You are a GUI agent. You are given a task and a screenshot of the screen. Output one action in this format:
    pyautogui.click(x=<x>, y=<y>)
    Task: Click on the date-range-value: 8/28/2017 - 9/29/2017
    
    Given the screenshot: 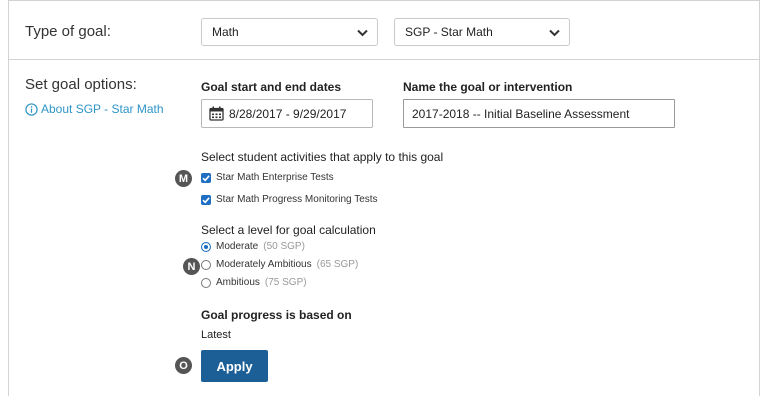 What is the action you would take?
    pyautogui.click(x=288, y=113)
    